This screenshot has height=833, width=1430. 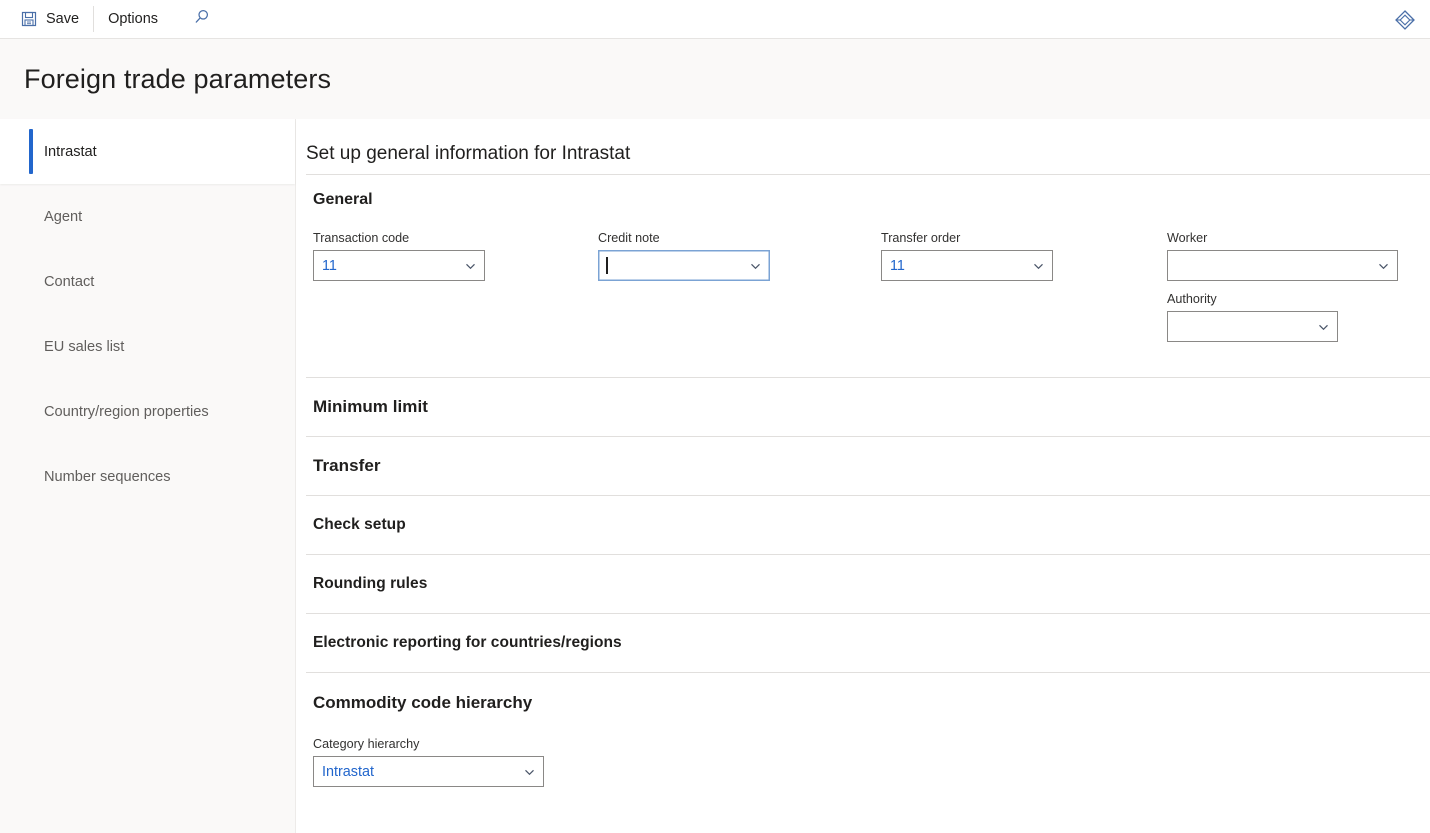 What do you see at coordinates (70, 151) in the screenshot?
I see `sidebar-item-label: Intrastat` at bounding box center [70, 151].